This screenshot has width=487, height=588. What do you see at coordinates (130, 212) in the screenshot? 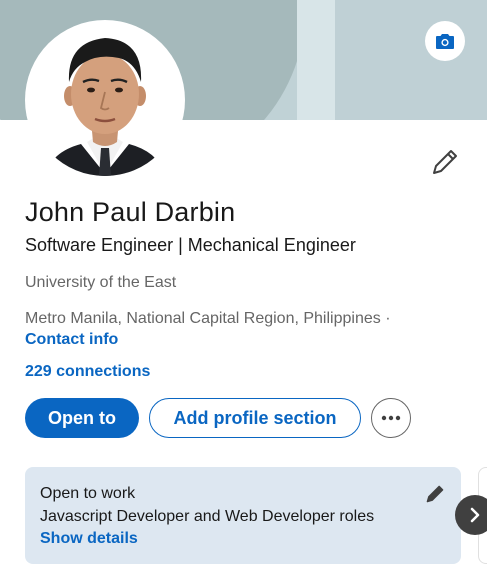
I see `profile-name: John Paul Darbin` at bounding box center [130, 212].